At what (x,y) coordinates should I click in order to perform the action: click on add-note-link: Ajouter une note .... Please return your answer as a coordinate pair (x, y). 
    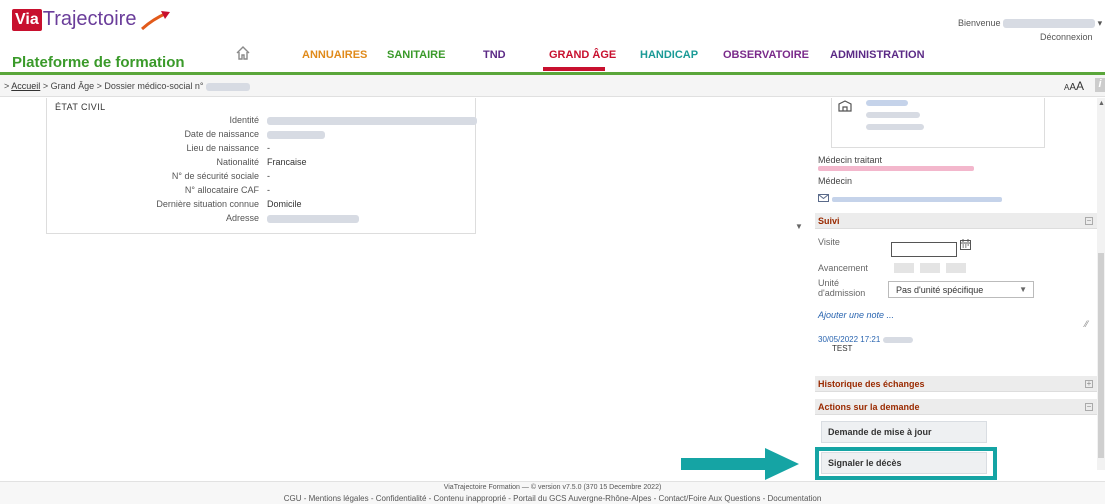
    Looking at the image, I should click on (856, 315).